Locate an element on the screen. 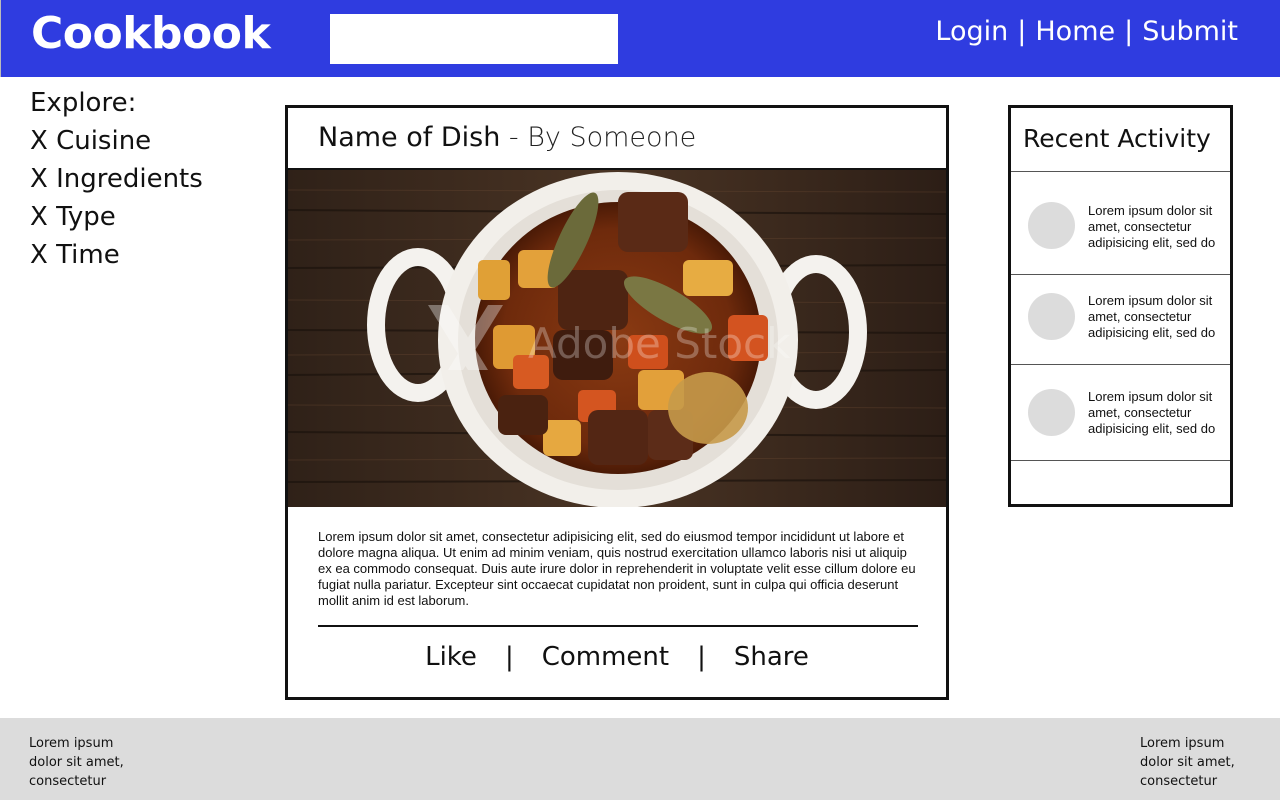 This screenshot has width=1280, height=800. header-bar: Cookbook Login | Home | Submit is located at coordinates (640, 38).